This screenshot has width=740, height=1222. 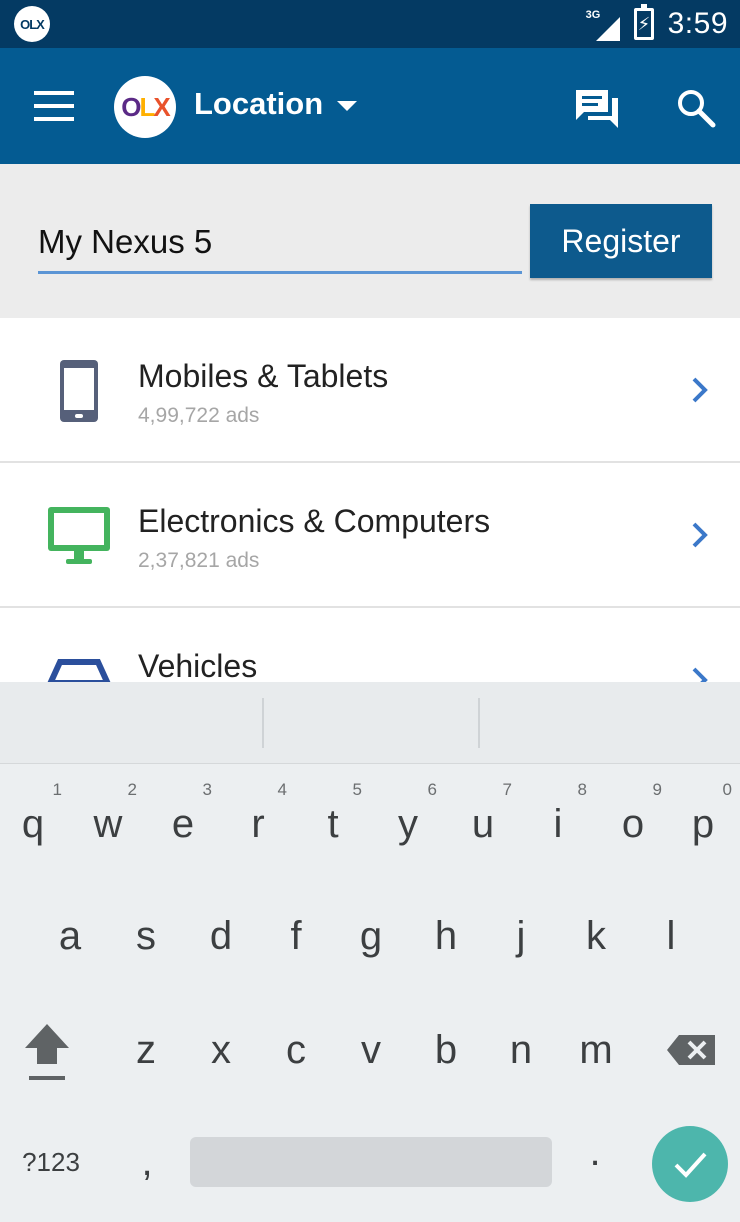 What do you see at coordinates (595, 1152) in the screenshot?
I see `period-key: .` at bounding box center [595, 1152].